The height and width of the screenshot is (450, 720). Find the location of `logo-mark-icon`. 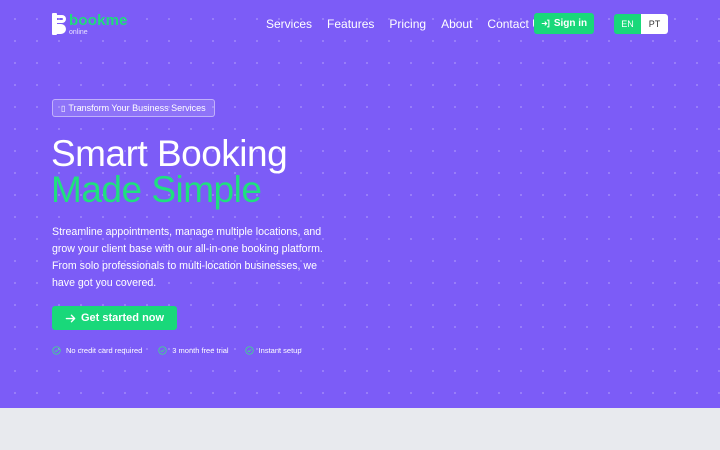

logo-mark-icon is located at coordinates (59, 24).